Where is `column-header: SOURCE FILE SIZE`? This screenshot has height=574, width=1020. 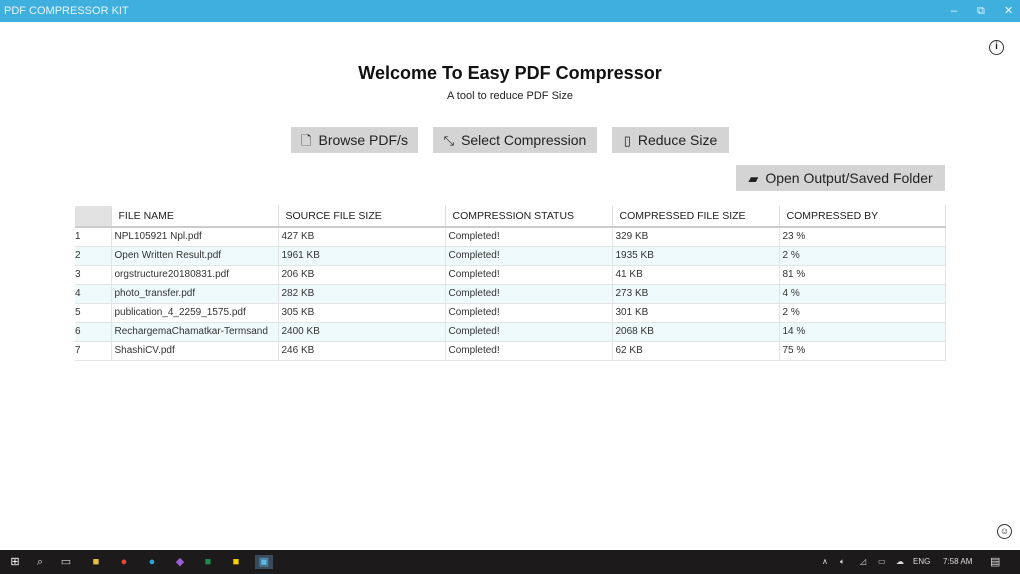 column-header: SOURCE FILE SIZE is located at coordinates (362, 217).